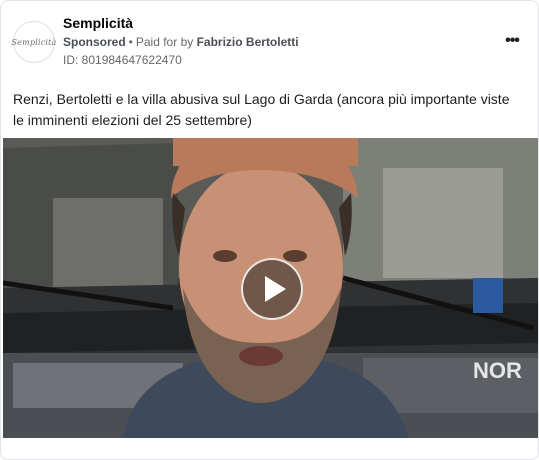  What do you see at coordinates (94, 42) in the screenshot?
I see `sponsored-label: Sponsored` at bounding box center [94, 42].